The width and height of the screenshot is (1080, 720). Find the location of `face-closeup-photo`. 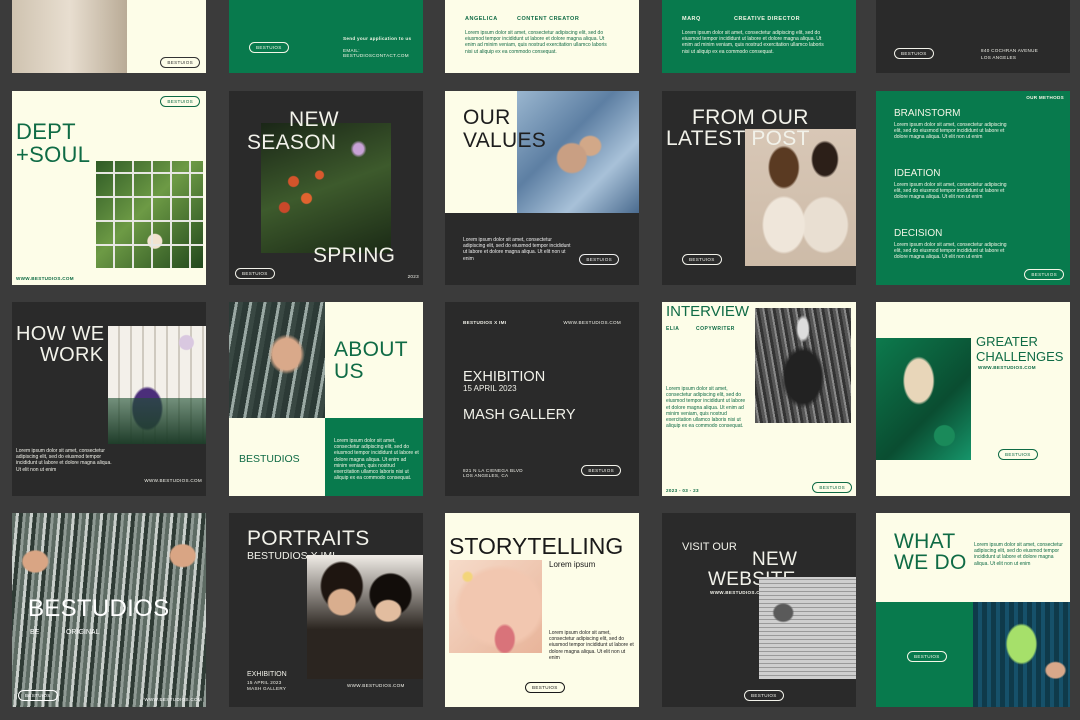

face-closeup-photo is located at coordinates (495, 606).